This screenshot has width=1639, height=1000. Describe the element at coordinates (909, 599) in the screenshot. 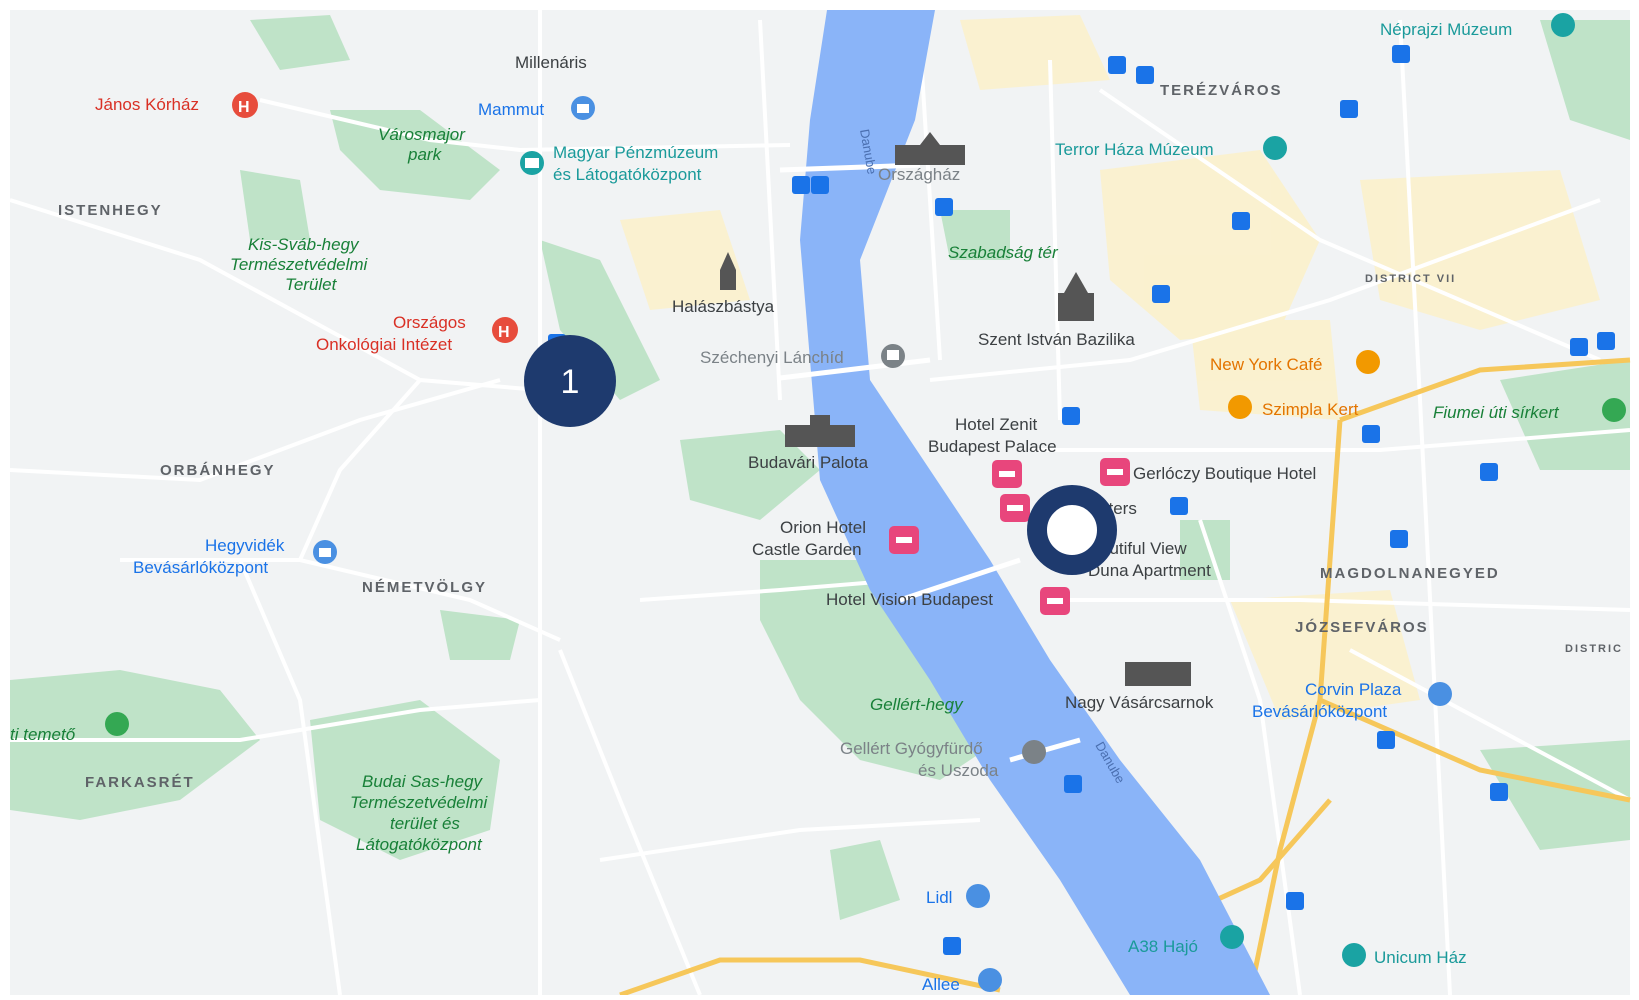

I see `place-label: Hotel Vision Budapest` at that location.